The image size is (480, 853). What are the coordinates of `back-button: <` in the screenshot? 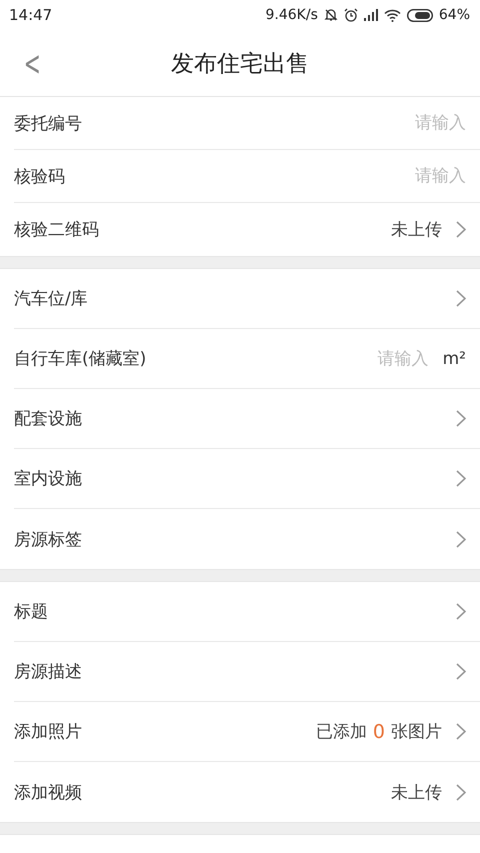 It's located at (32, 64).